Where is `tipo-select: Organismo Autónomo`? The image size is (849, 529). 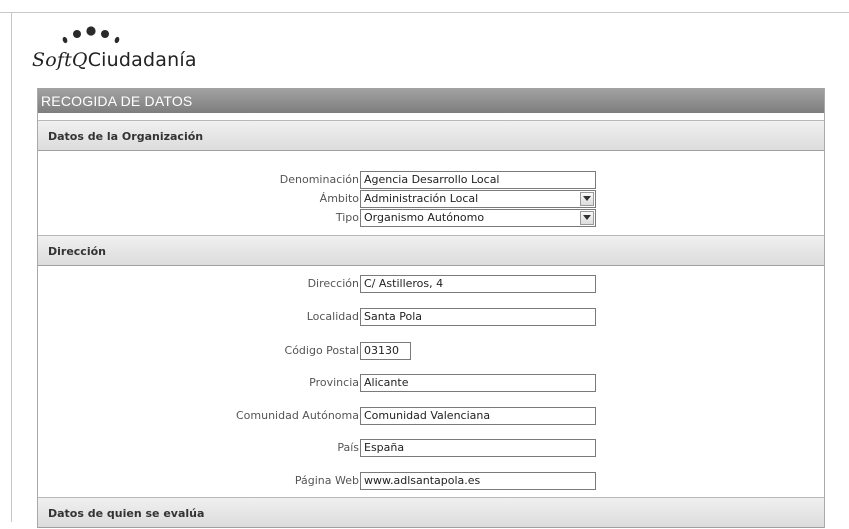 tipo-select: Organismo Autónomo is located at coordinates (478, 218).